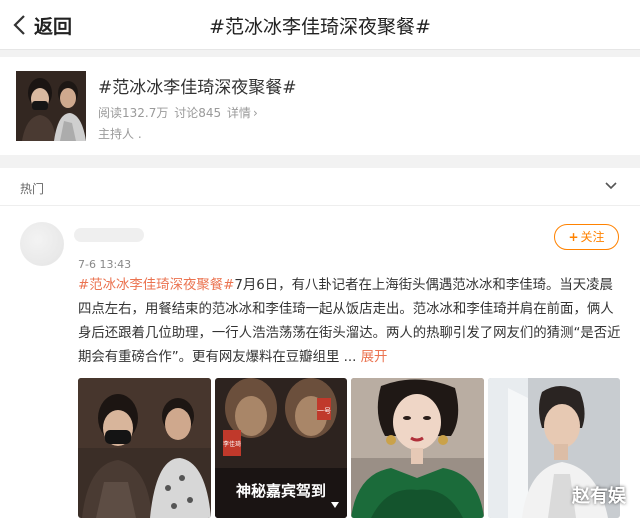 This screenshot has height=518, width=640. I want to click on photo-2: 一号 李佳琦 神秘嘉宾驾到, so click(280, 448).